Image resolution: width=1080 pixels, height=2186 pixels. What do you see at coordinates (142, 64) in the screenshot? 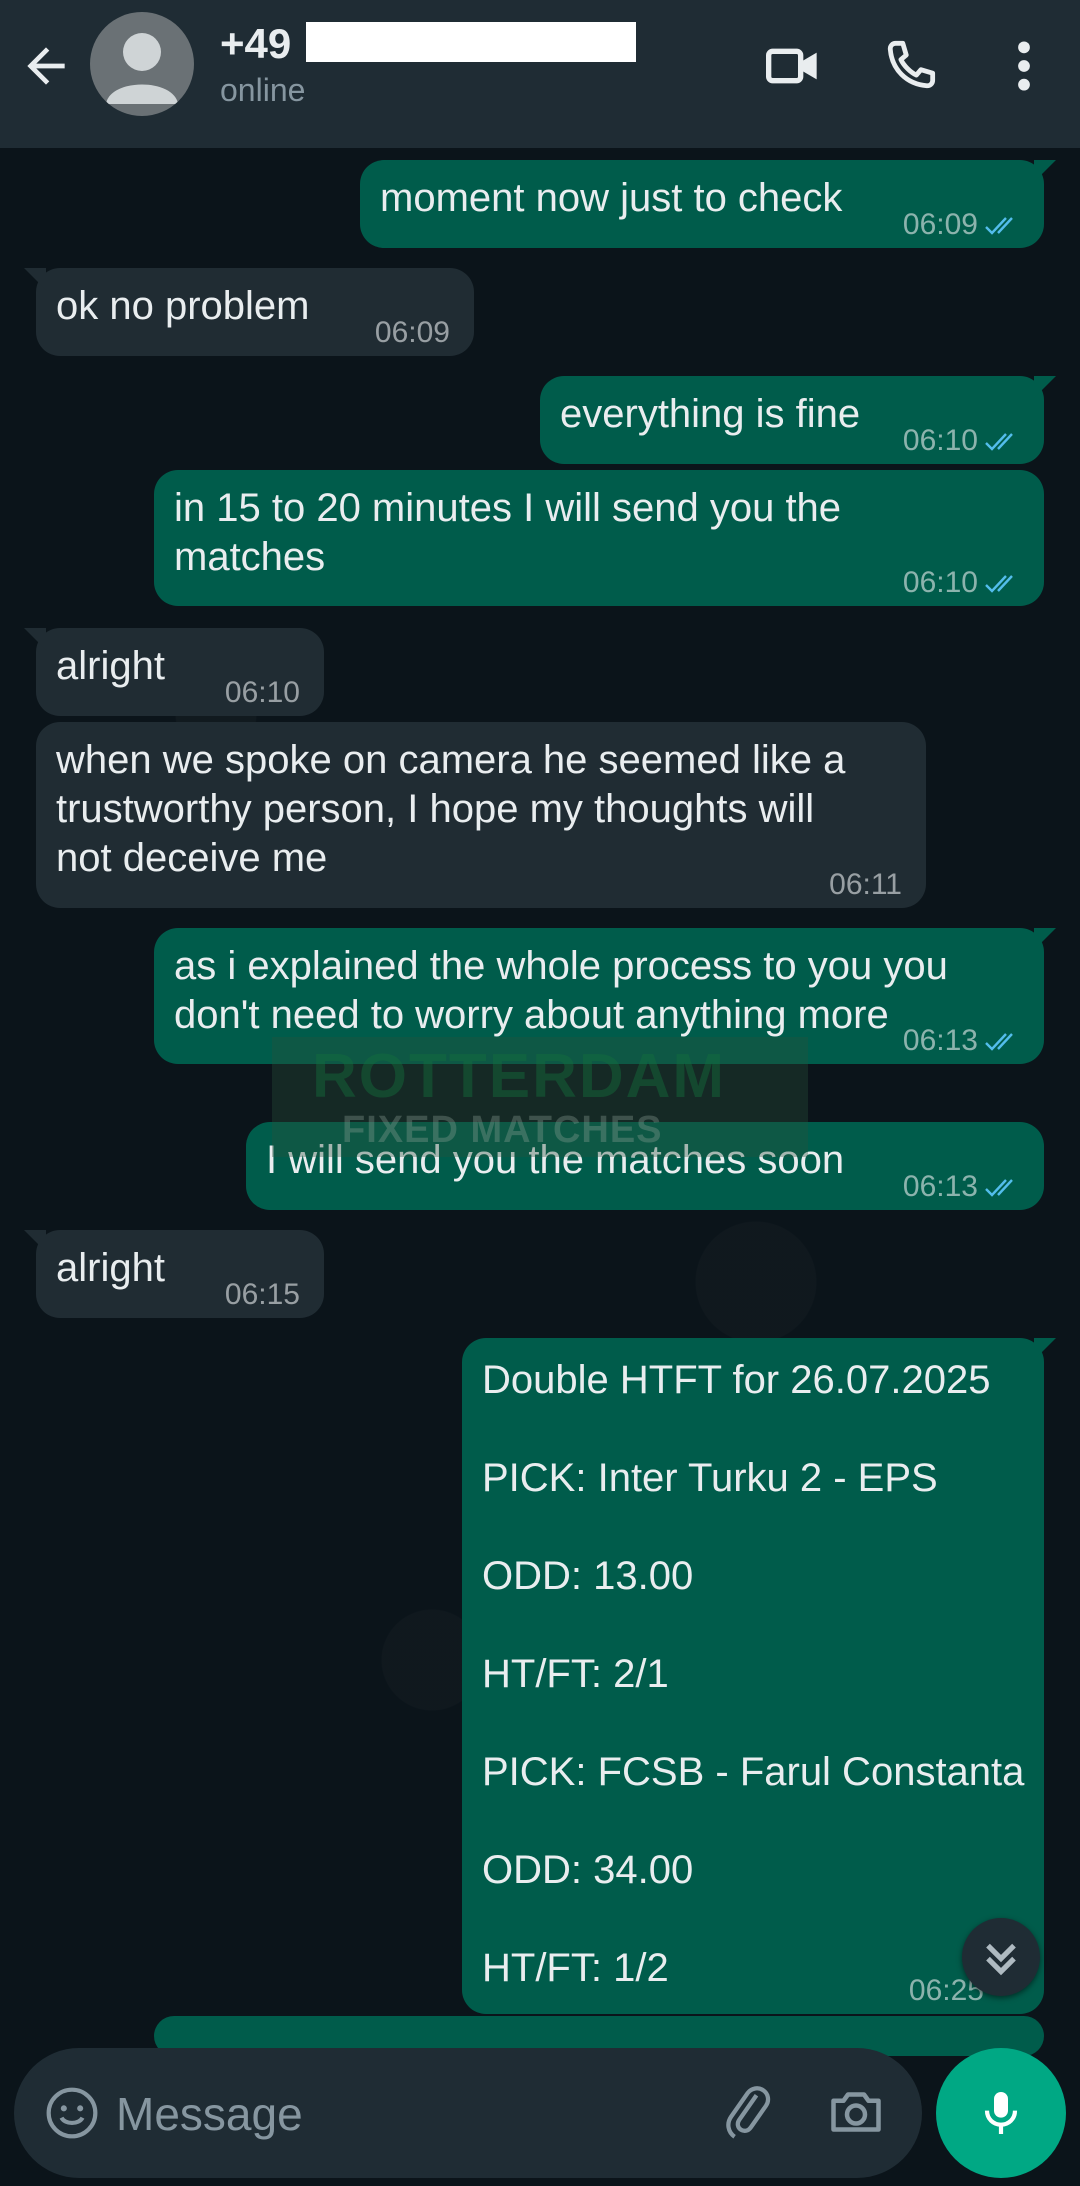
I see `avatar` at bounding box center [142, 64].